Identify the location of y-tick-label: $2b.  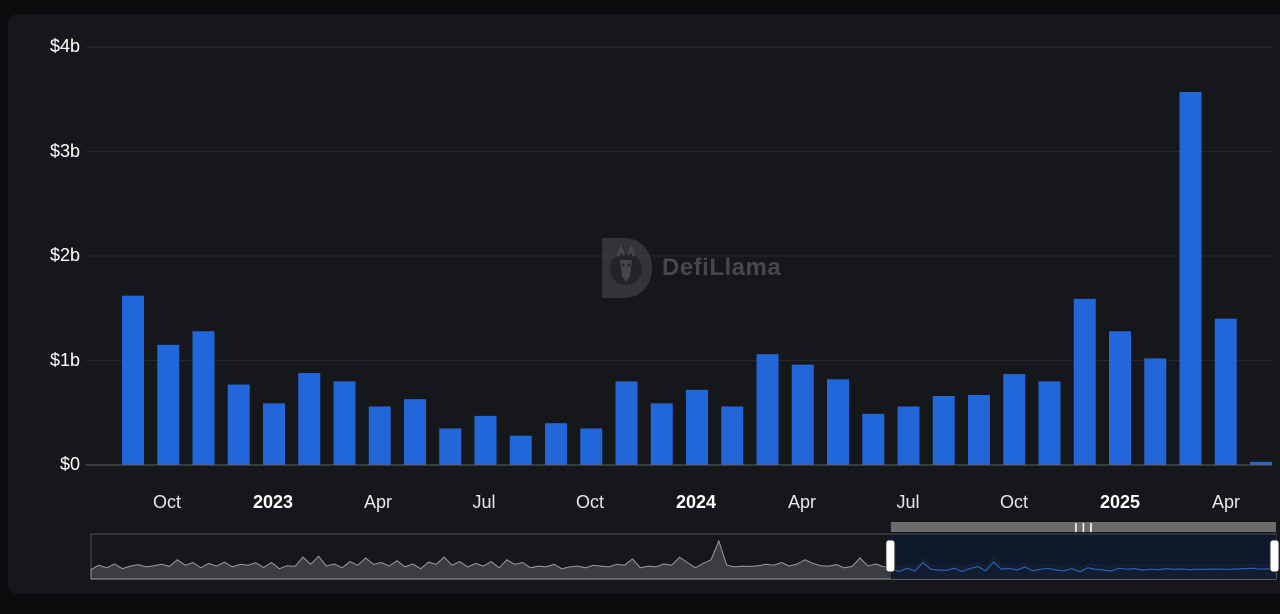
(64, 255).